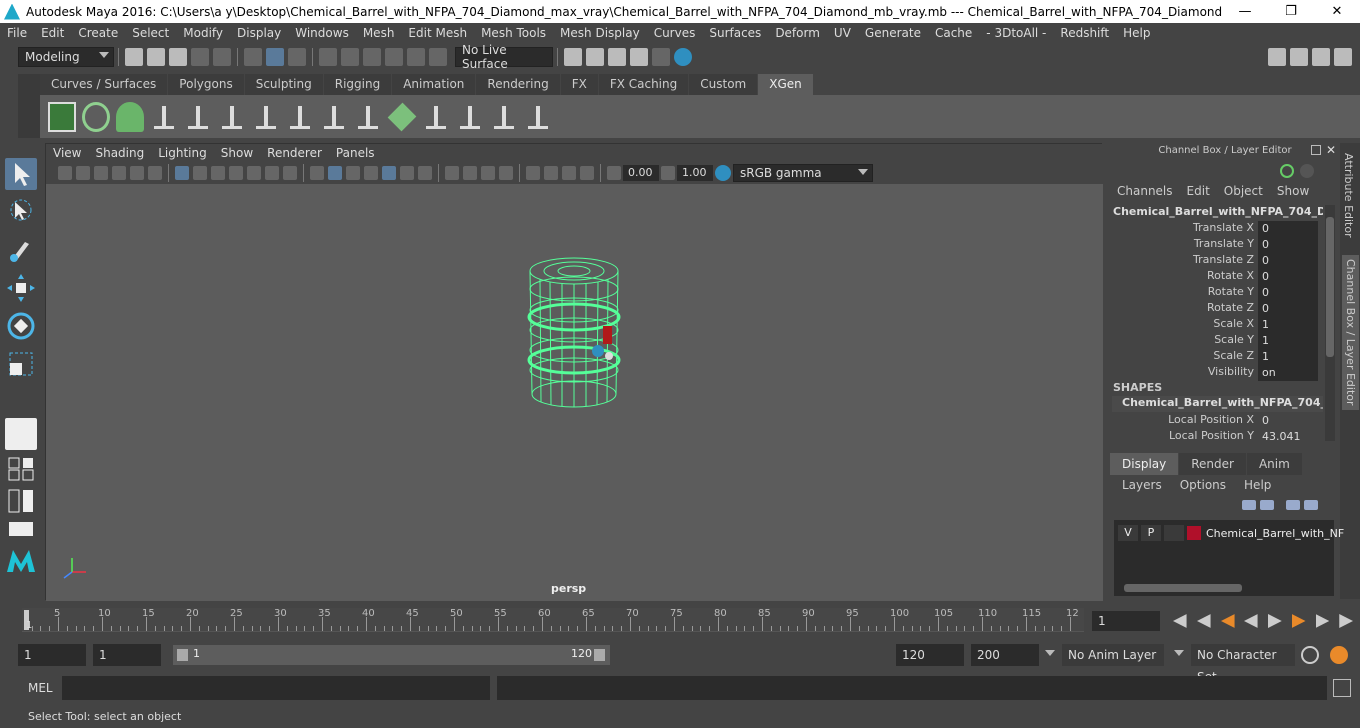 This screenshot has width=1360, height=728. What do you see at coordinates (1311, 505) in the screenshot?
I see `new-layer-from-selection-icon` at bounding box center [1311, 505].